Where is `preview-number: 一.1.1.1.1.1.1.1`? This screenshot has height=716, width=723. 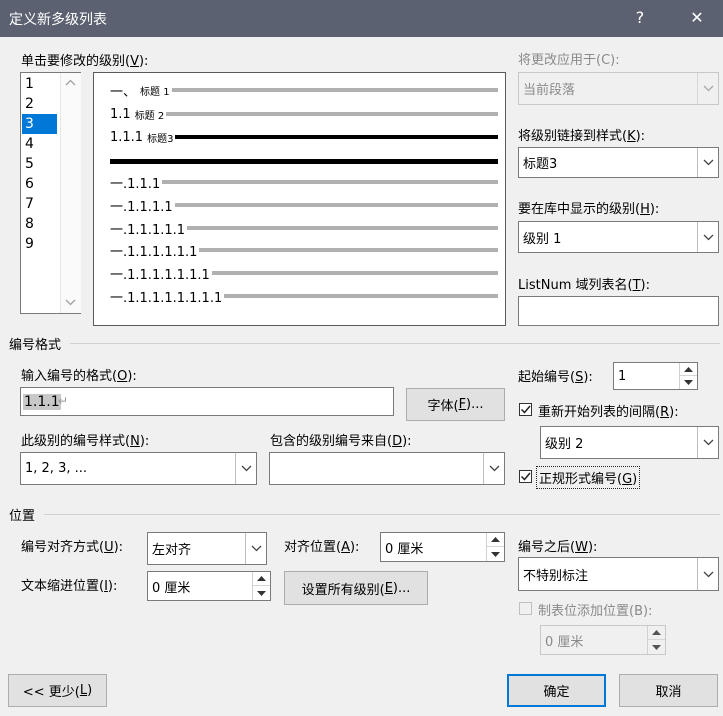
preview-number: 一.1.1.1.1.1.1.1 is located at coordinates (160, 275).